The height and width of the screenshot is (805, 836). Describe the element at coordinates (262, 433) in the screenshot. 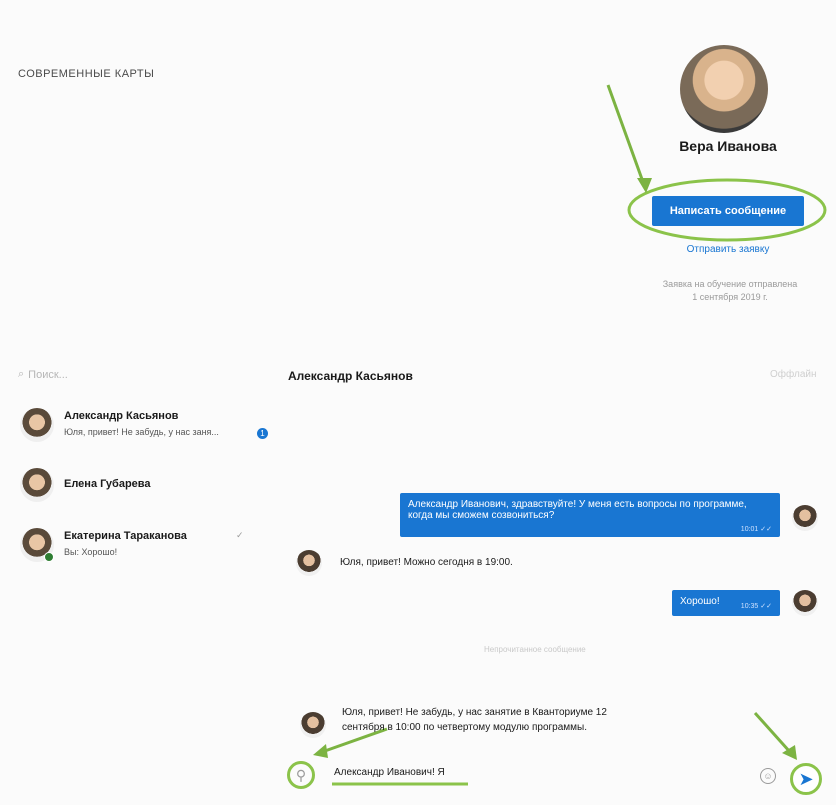

I see `unread-badge: 1` at that location.